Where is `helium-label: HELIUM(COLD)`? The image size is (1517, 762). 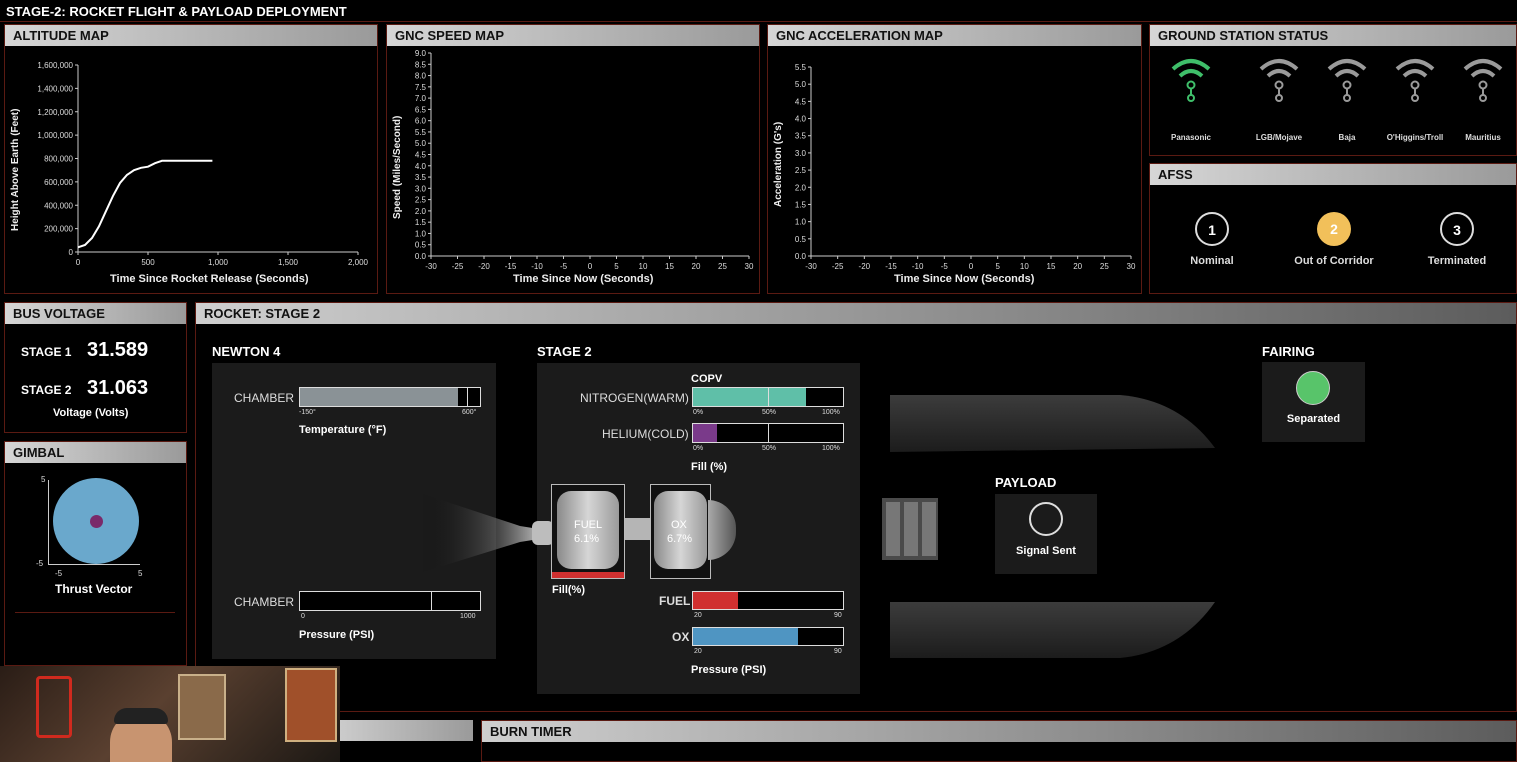
helium-label: HELIUM(COLD) is located at coordinates (645, 434).